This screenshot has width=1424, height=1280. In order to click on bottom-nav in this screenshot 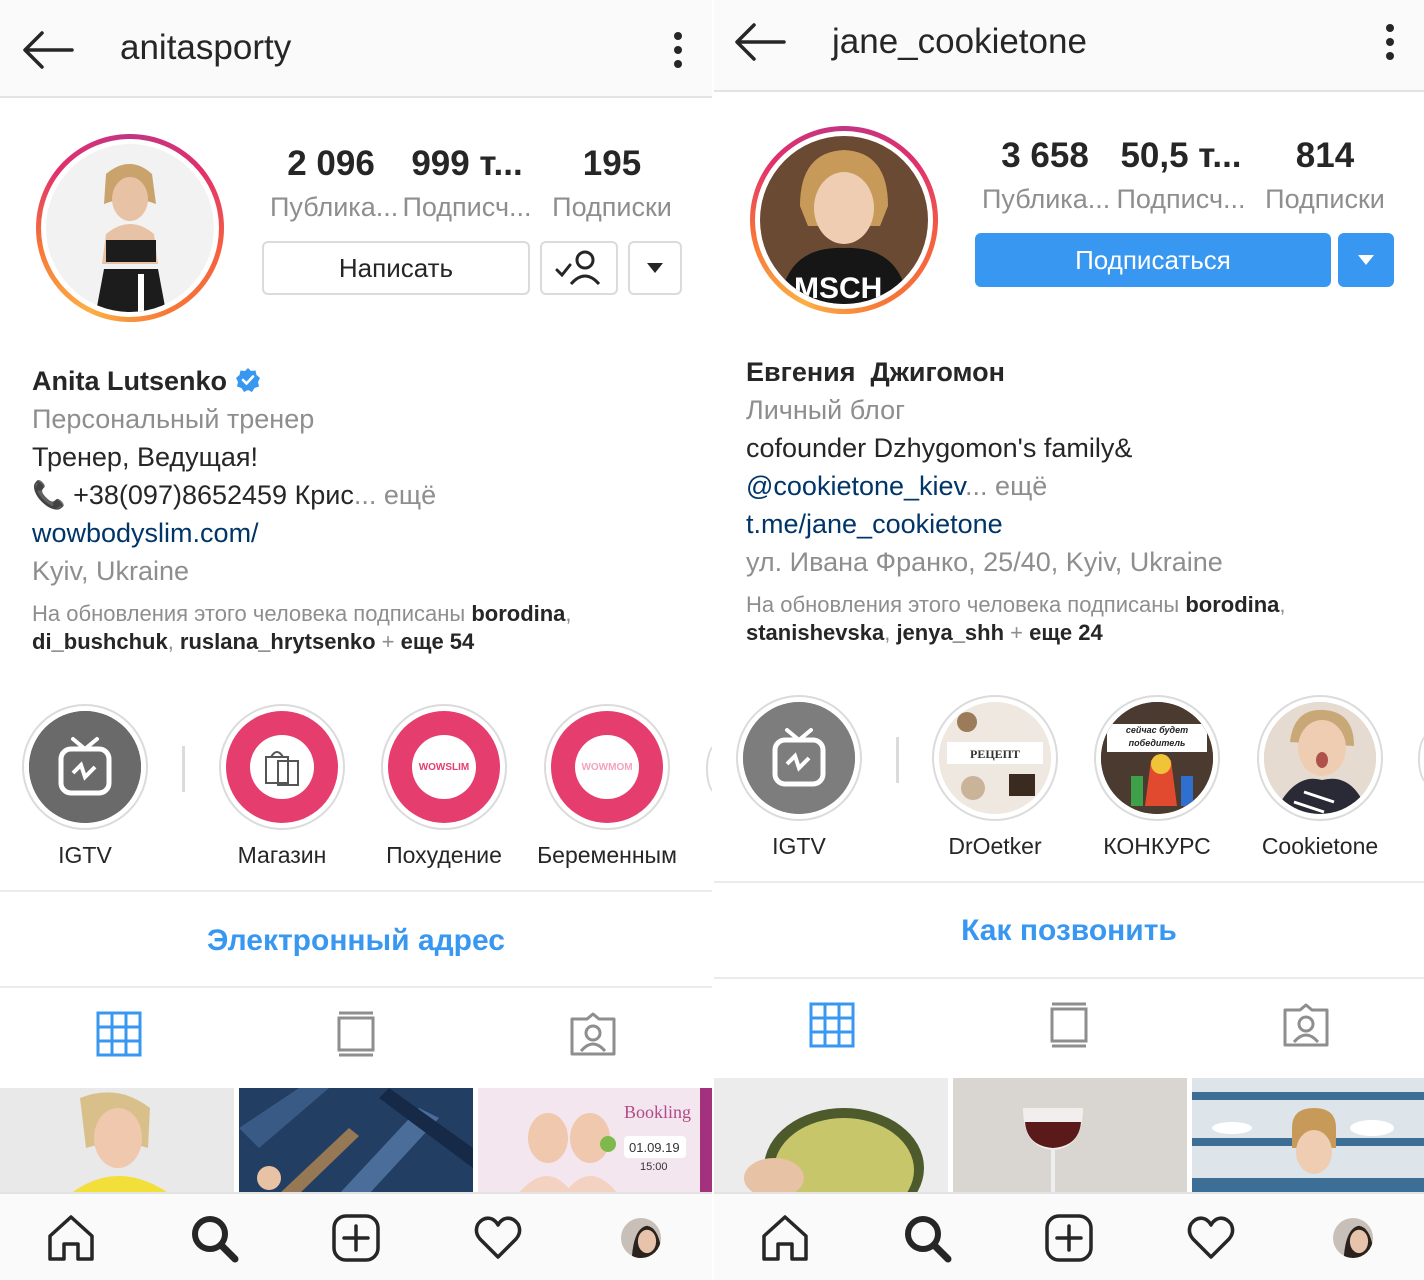, I will do `click(356, 1236)`.